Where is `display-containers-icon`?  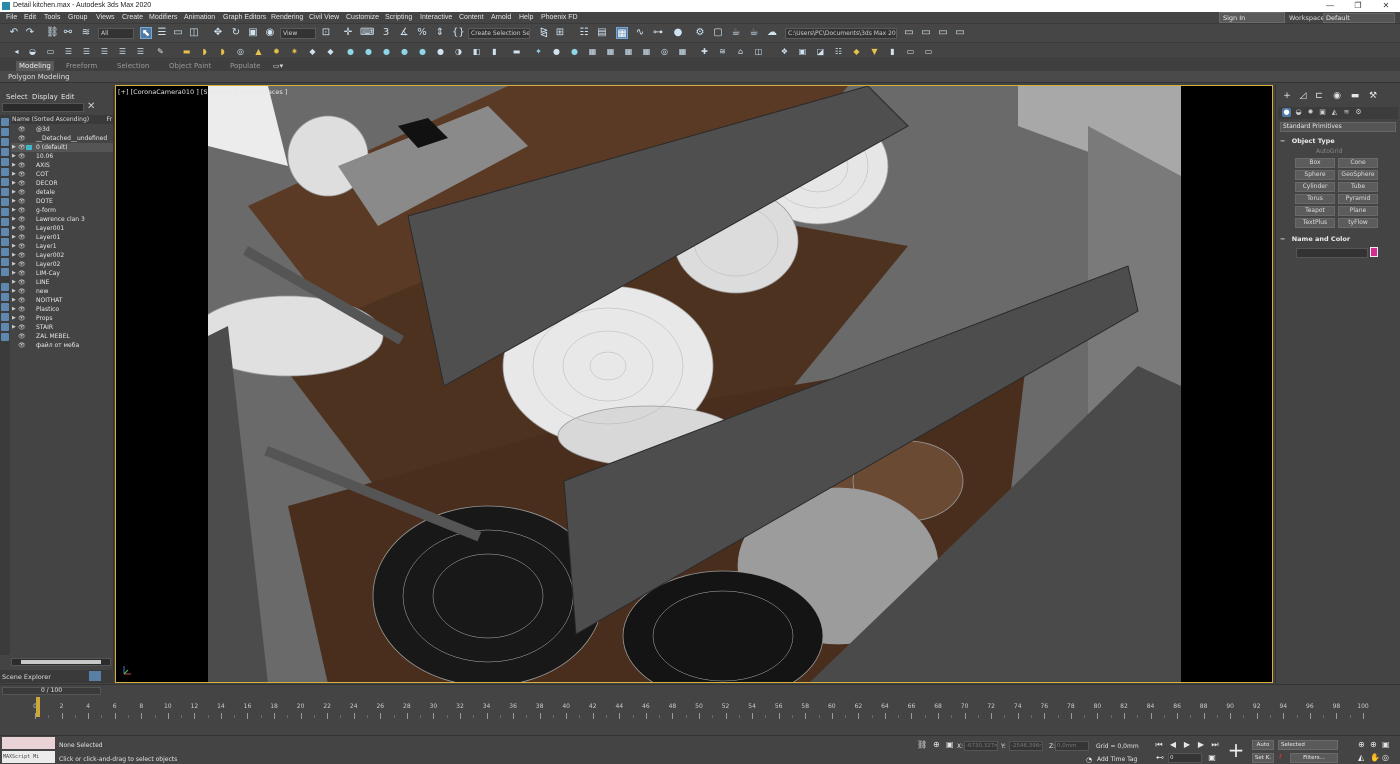
display-containers-icon is located at coordinates (5, 222).